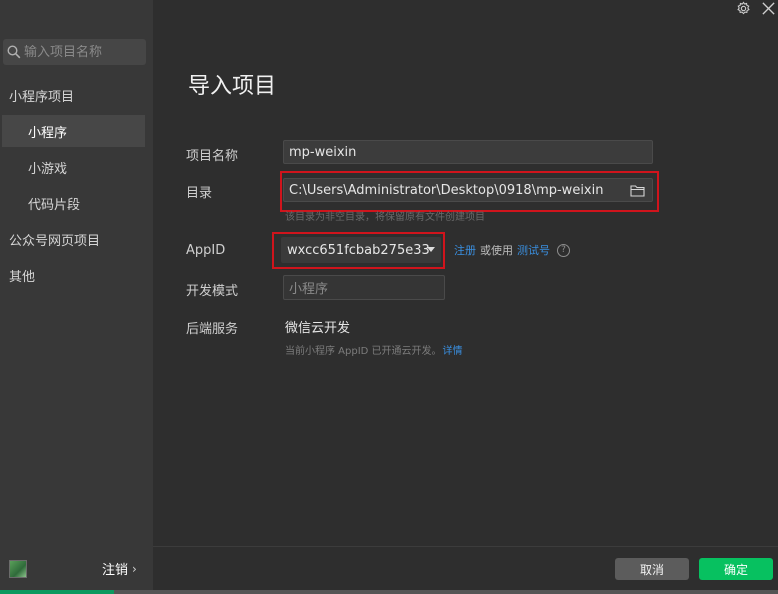  Describe the element at coordinates (652, 569) in the screenshot. I see `cancel-button: 取消` at that location.